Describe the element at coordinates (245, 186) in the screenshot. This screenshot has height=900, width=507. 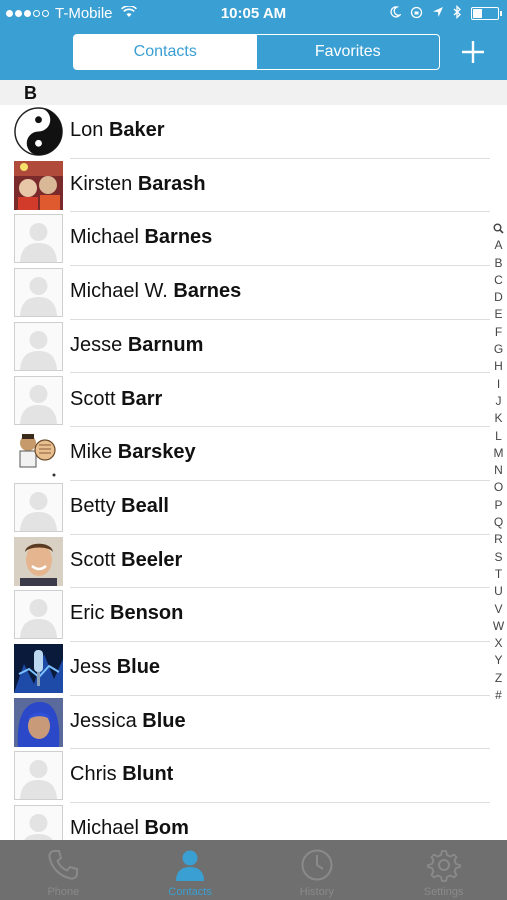
I see `contact-row: Kirsten Barash` at that location.